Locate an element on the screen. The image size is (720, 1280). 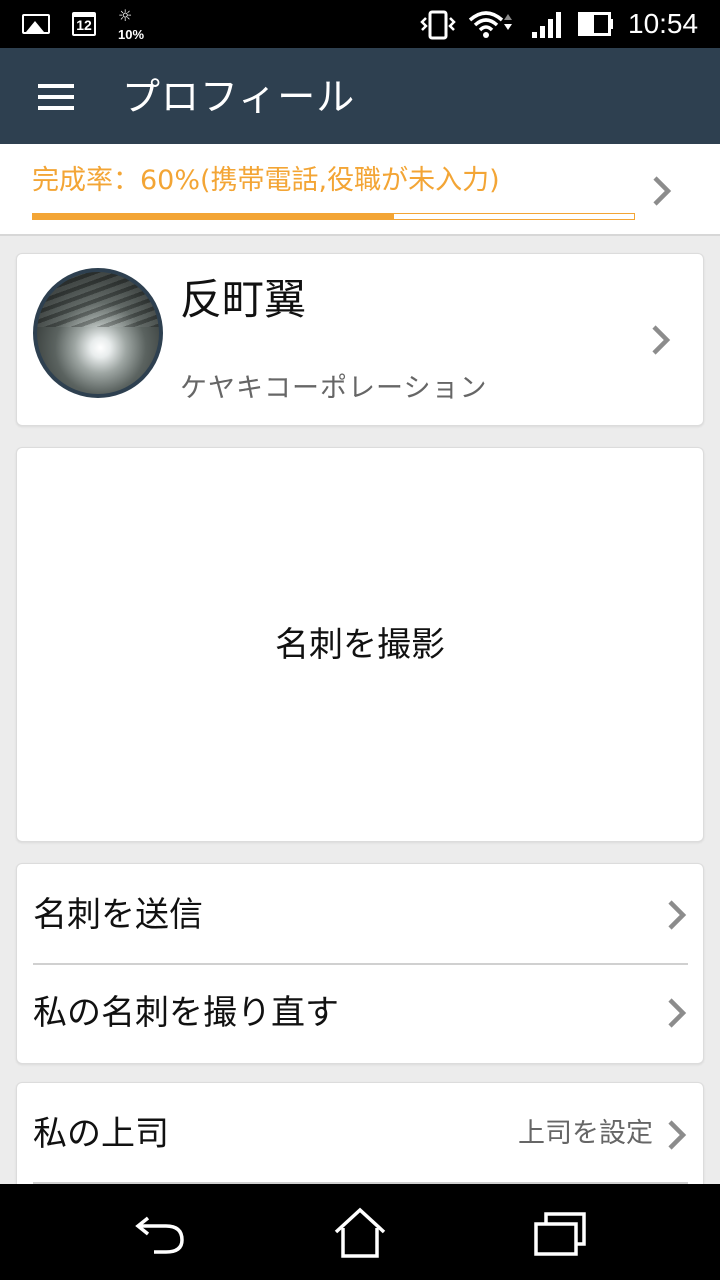
completion-progress-bar is located at coordinates (333, 216).